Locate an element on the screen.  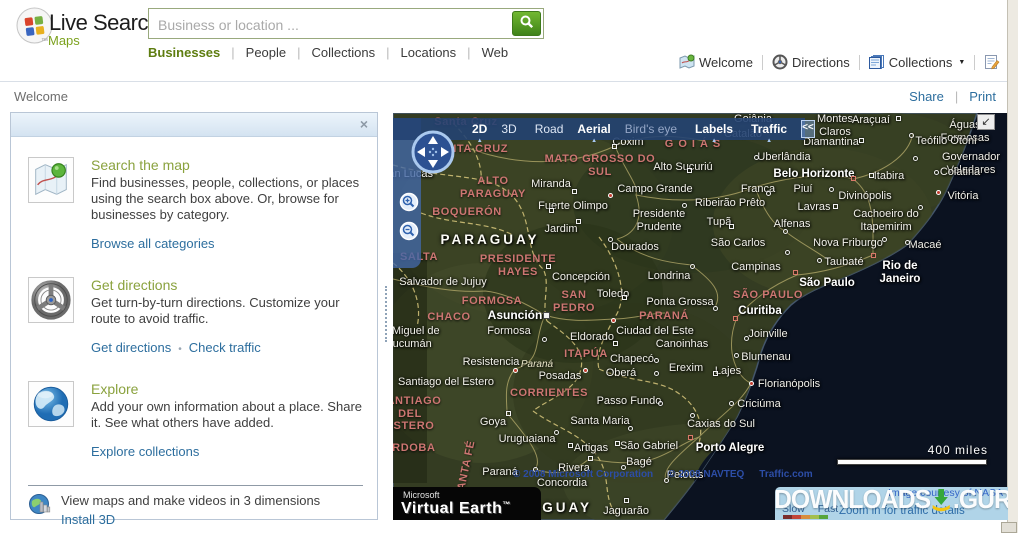
welcome-button: Welcome is located at coordinates (716, 62).